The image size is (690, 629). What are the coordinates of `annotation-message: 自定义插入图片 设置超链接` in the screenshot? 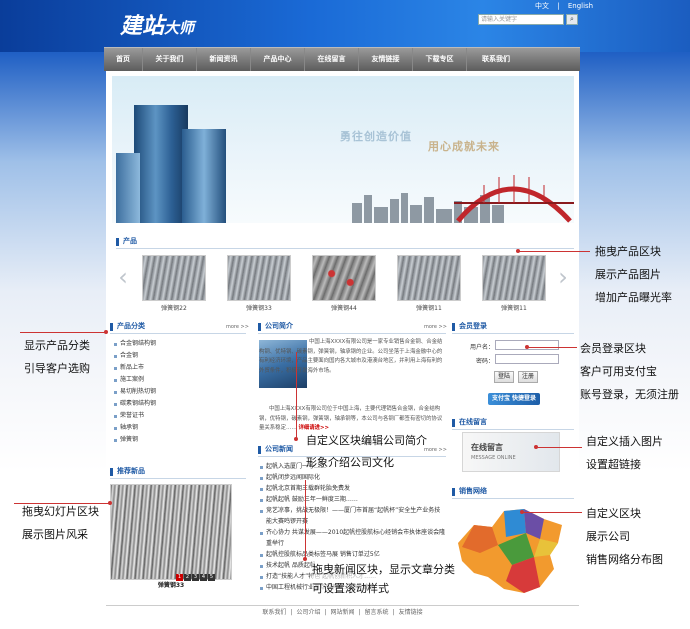 It's located at (624, 453).